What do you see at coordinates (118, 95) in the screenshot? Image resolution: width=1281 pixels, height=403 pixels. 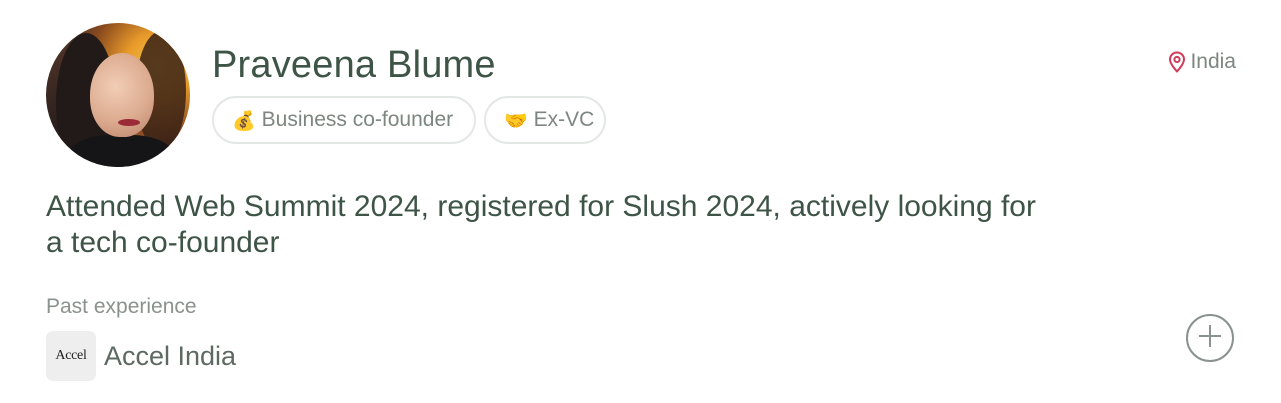 I see `avatar` at bounding box center [118, 95].